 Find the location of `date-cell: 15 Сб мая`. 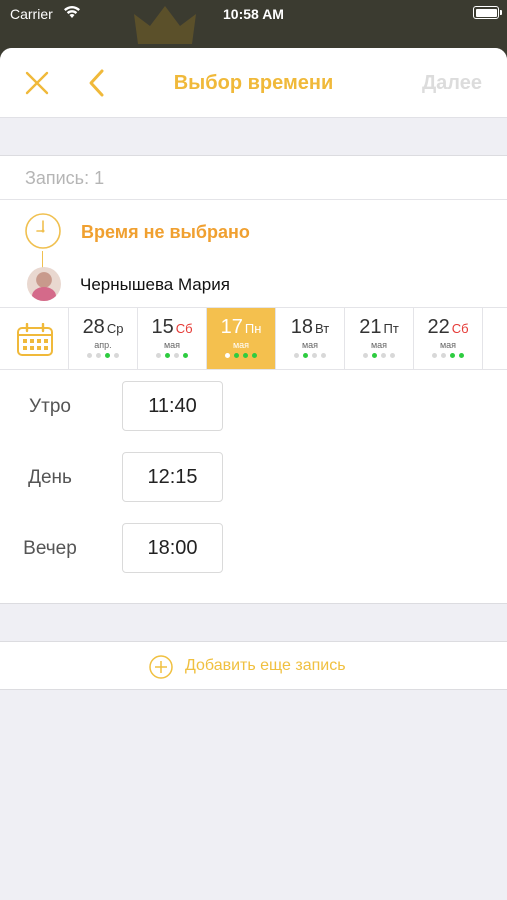

date-cell: 15 Сб мая is located at coordinates (172, 338).